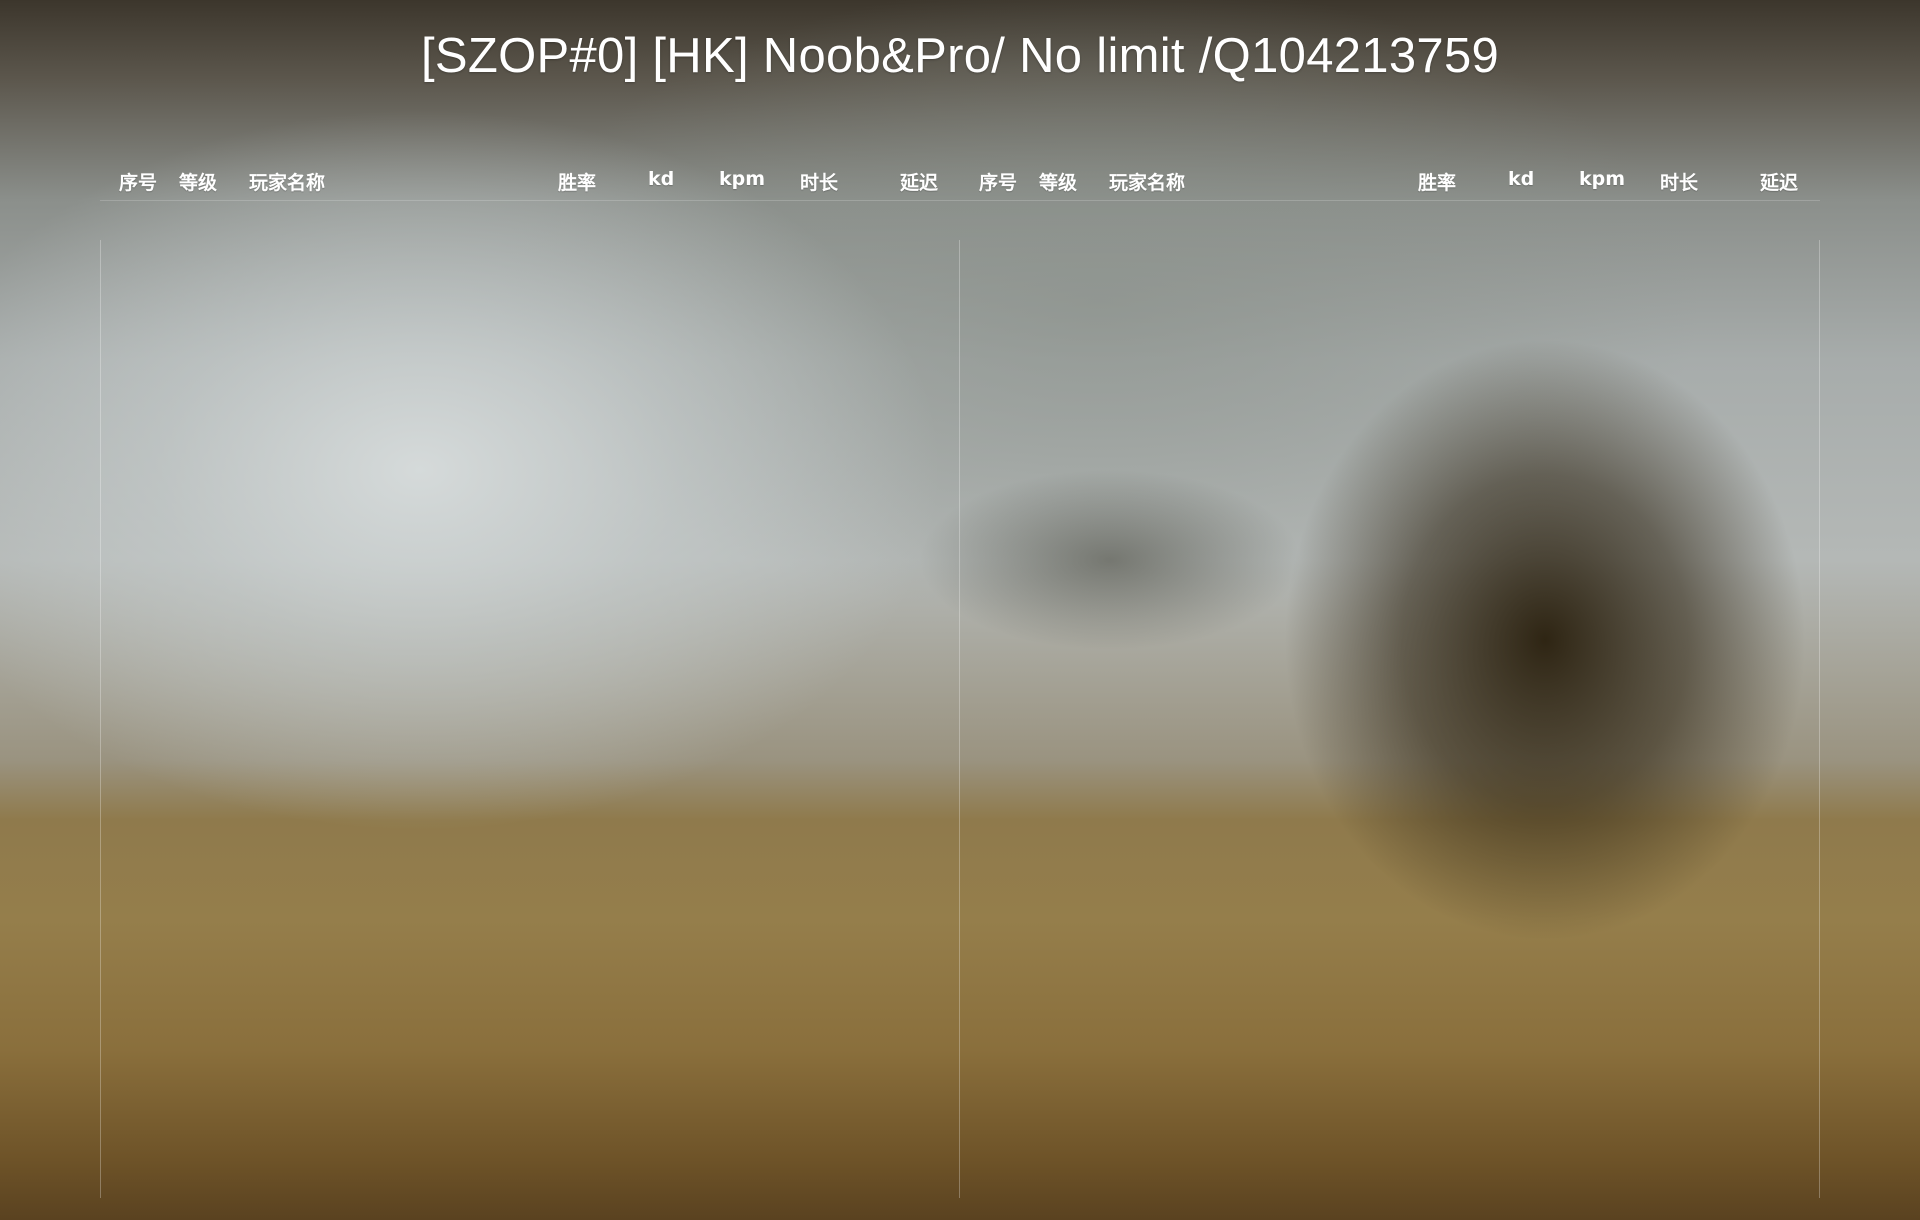 The image size is (1920, 1220). Describe the element at coordinates (959, 719) in the screenshot. I see `center-divider` at that location.